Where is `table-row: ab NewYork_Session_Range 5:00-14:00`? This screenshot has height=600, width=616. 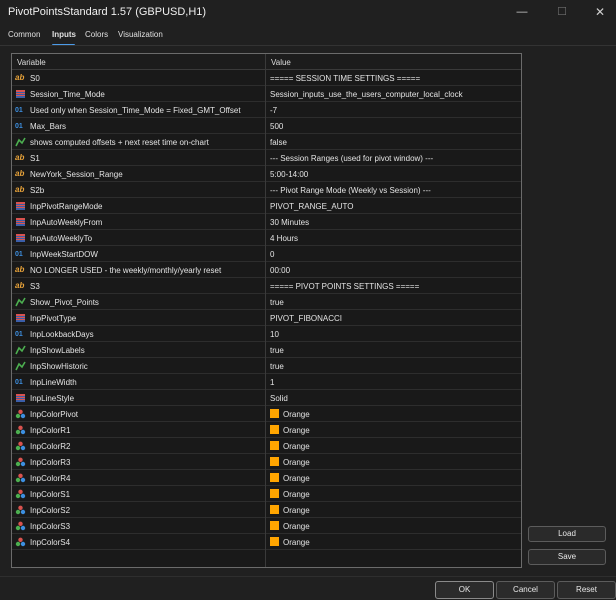
table-row: ab NewYork_Session_Range 5:00-14:00 is located at coordinates (266, 174).